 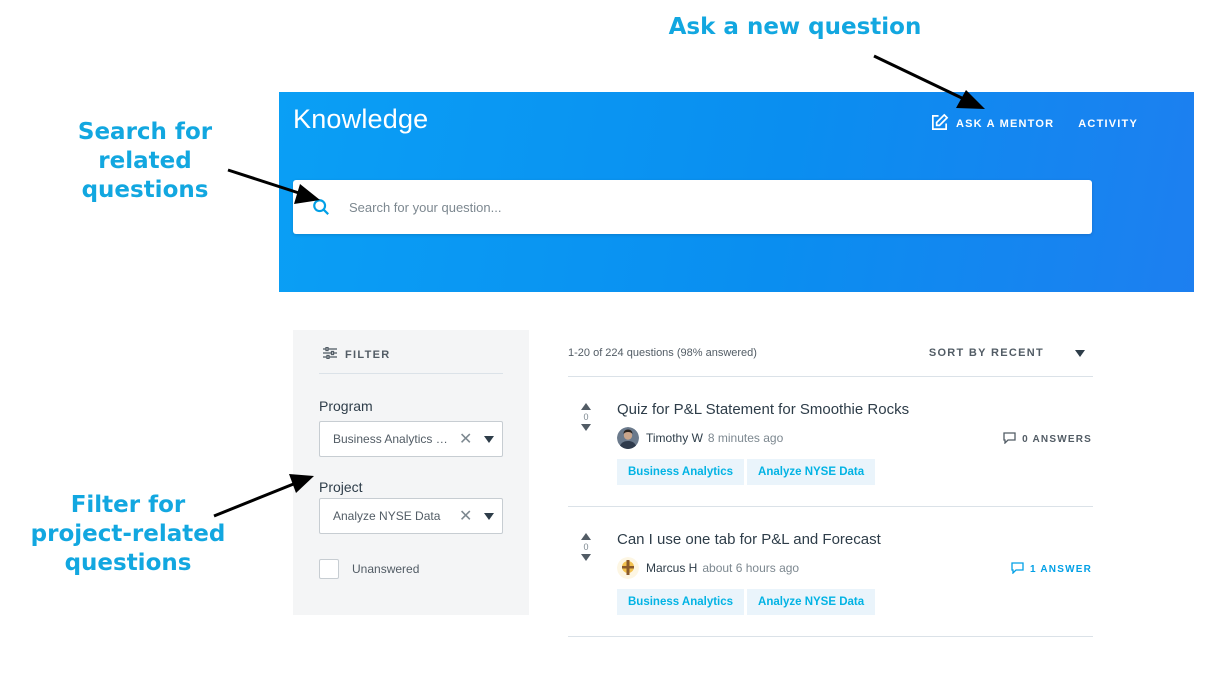 I want to click on header-nav: ASK A MENTOR ACTIVITY, so click(x=1034, y=124).